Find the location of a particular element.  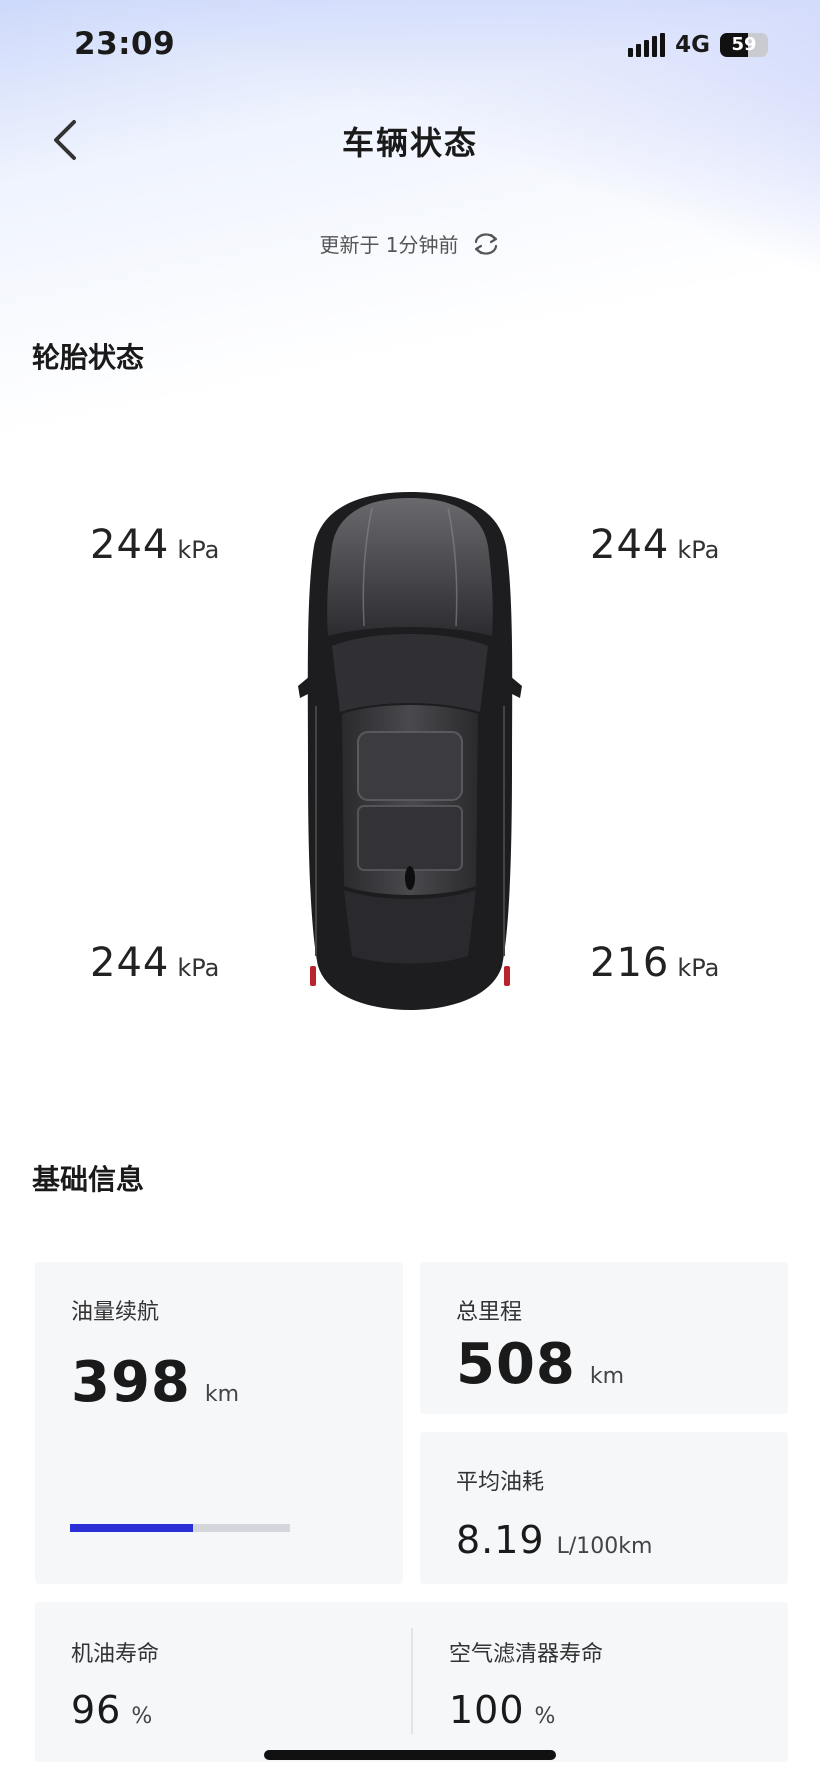

network-label: 4G is located at coordinates (692, 45).